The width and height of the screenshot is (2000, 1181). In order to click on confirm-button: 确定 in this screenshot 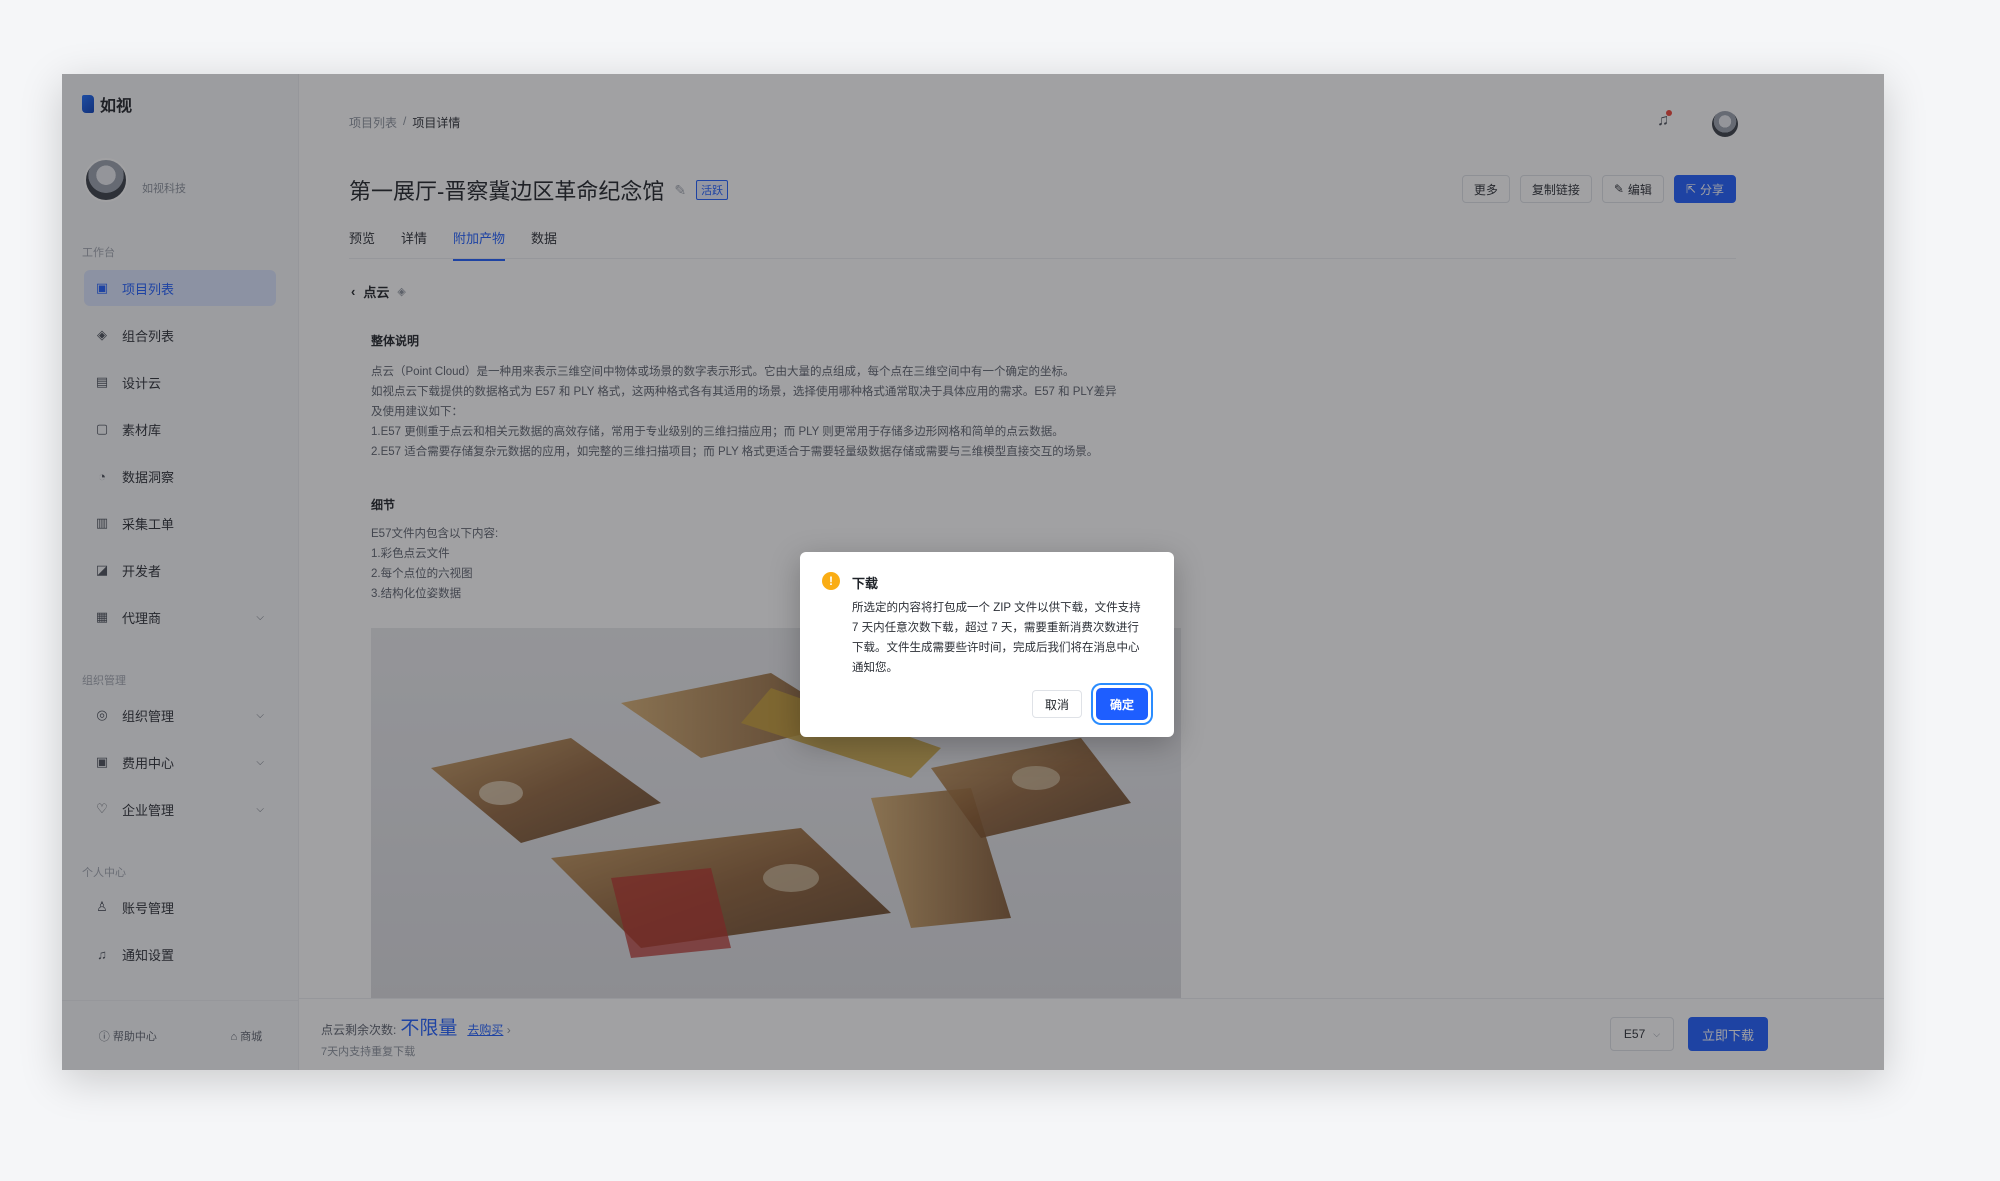, I will do `click(1122, 704)`.